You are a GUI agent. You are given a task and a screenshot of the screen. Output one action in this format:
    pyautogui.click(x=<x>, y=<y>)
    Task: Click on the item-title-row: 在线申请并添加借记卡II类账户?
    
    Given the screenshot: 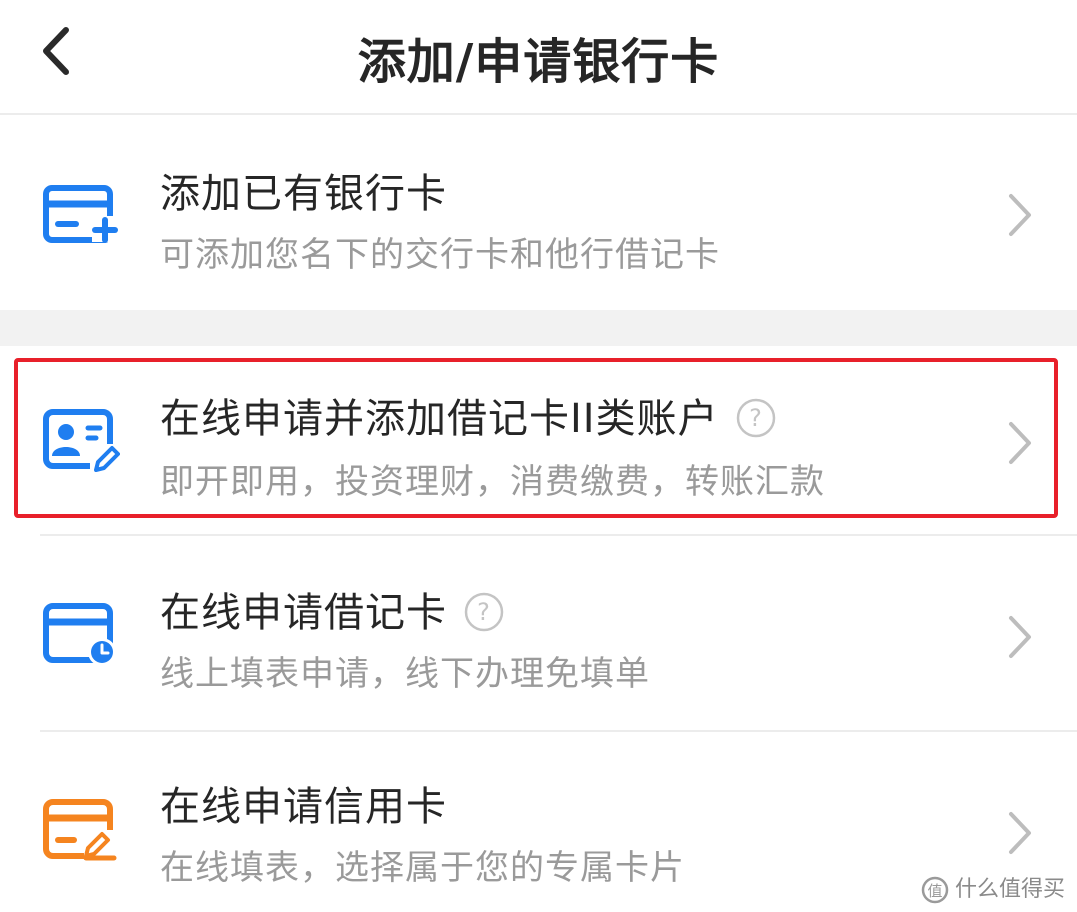 What is the action you would take?
    pyautogui.click(x=468, y=415)
    